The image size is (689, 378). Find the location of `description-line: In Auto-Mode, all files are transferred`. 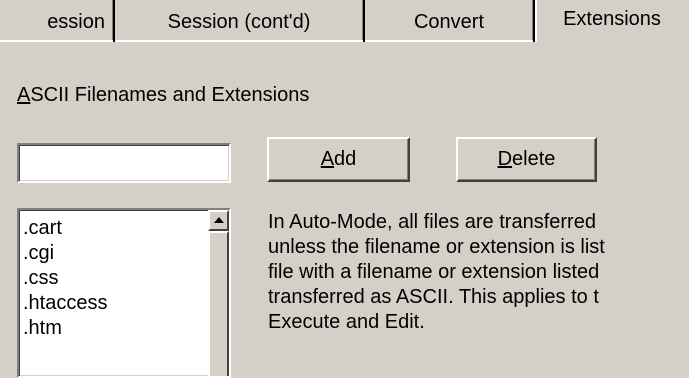

description-line: In Auto-Mode, all files are transferred is located at coordinates (432, 222).